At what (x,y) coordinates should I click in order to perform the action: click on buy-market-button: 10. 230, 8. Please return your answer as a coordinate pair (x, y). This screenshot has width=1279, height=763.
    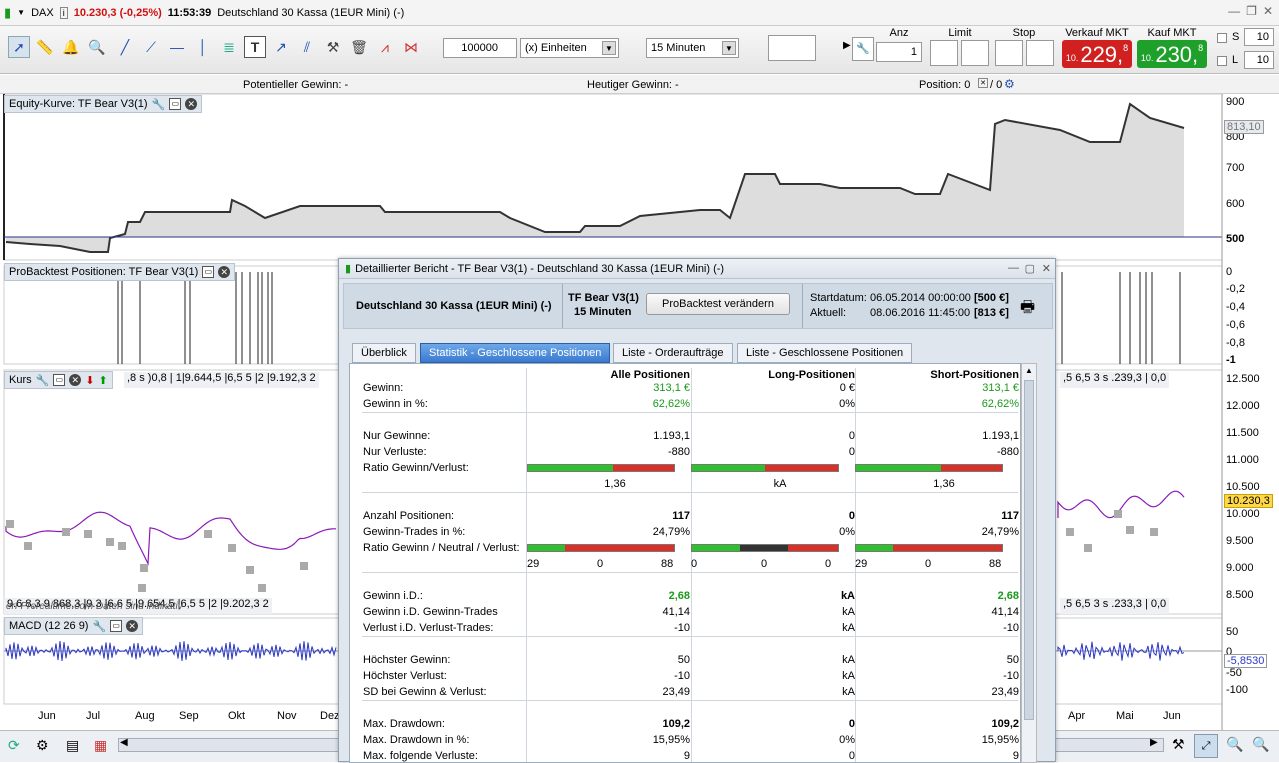
    Looking at the image, I should click on (1172, 54).